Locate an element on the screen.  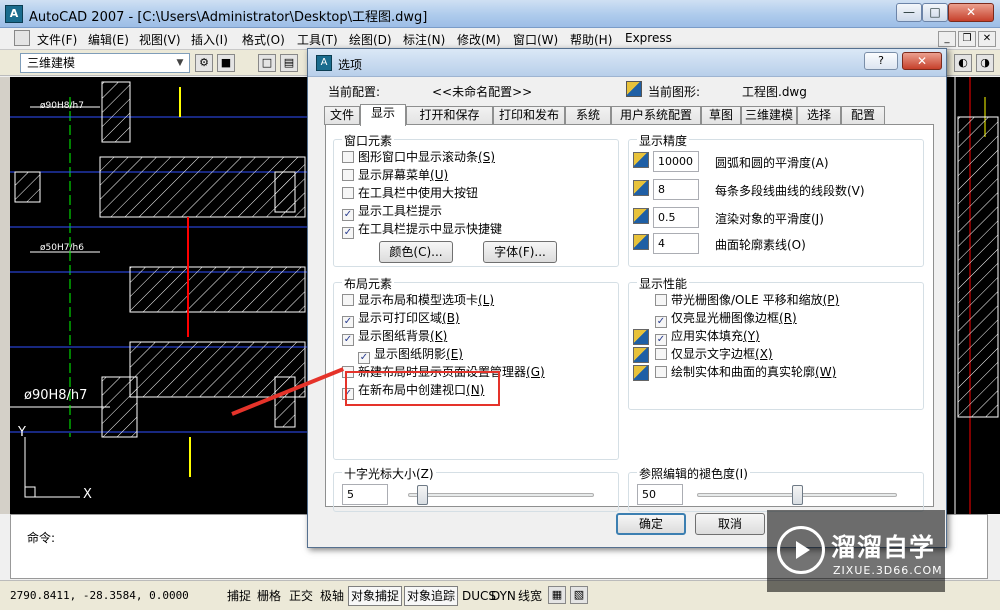
workspace-select: 三维建模 ▼ is located at coordinates (105, 63).